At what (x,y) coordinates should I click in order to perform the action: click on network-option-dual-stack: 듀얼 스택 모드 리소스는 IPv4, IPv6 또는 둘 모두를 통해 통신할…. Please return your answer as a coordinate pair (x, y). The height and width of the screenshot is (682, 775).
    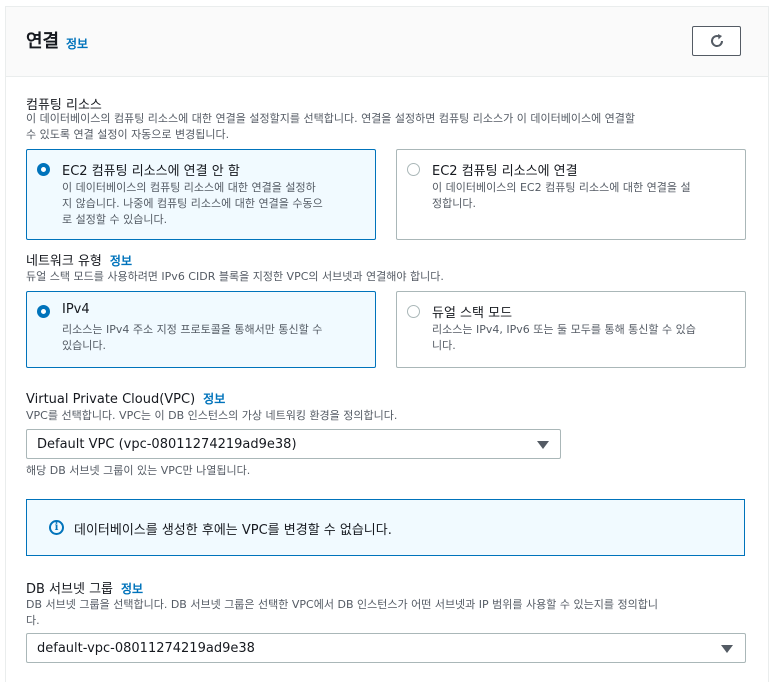
    Looking at the image, I should click on (571, 329).